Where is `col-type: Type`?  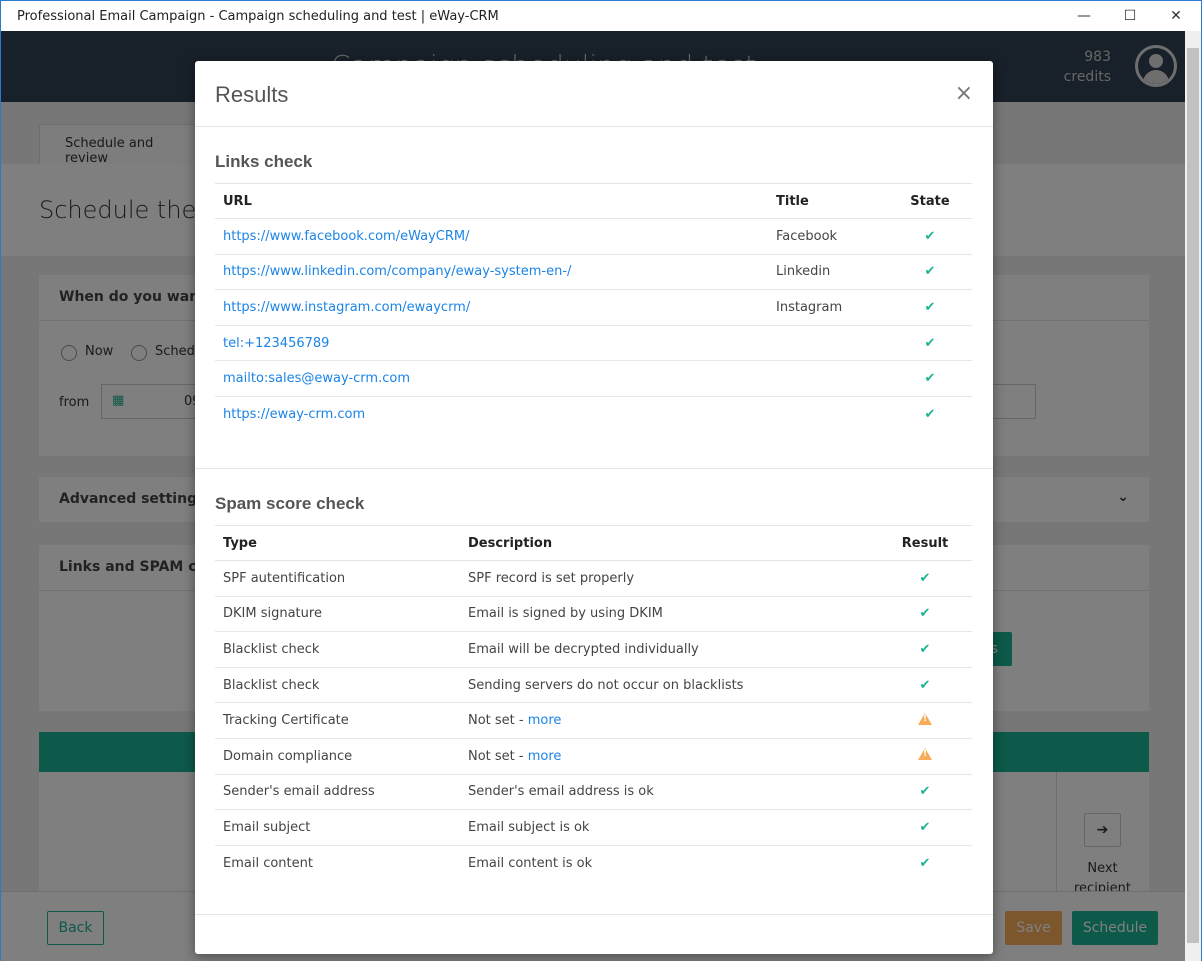 col-type: Type is located at coordinates (337, 543).